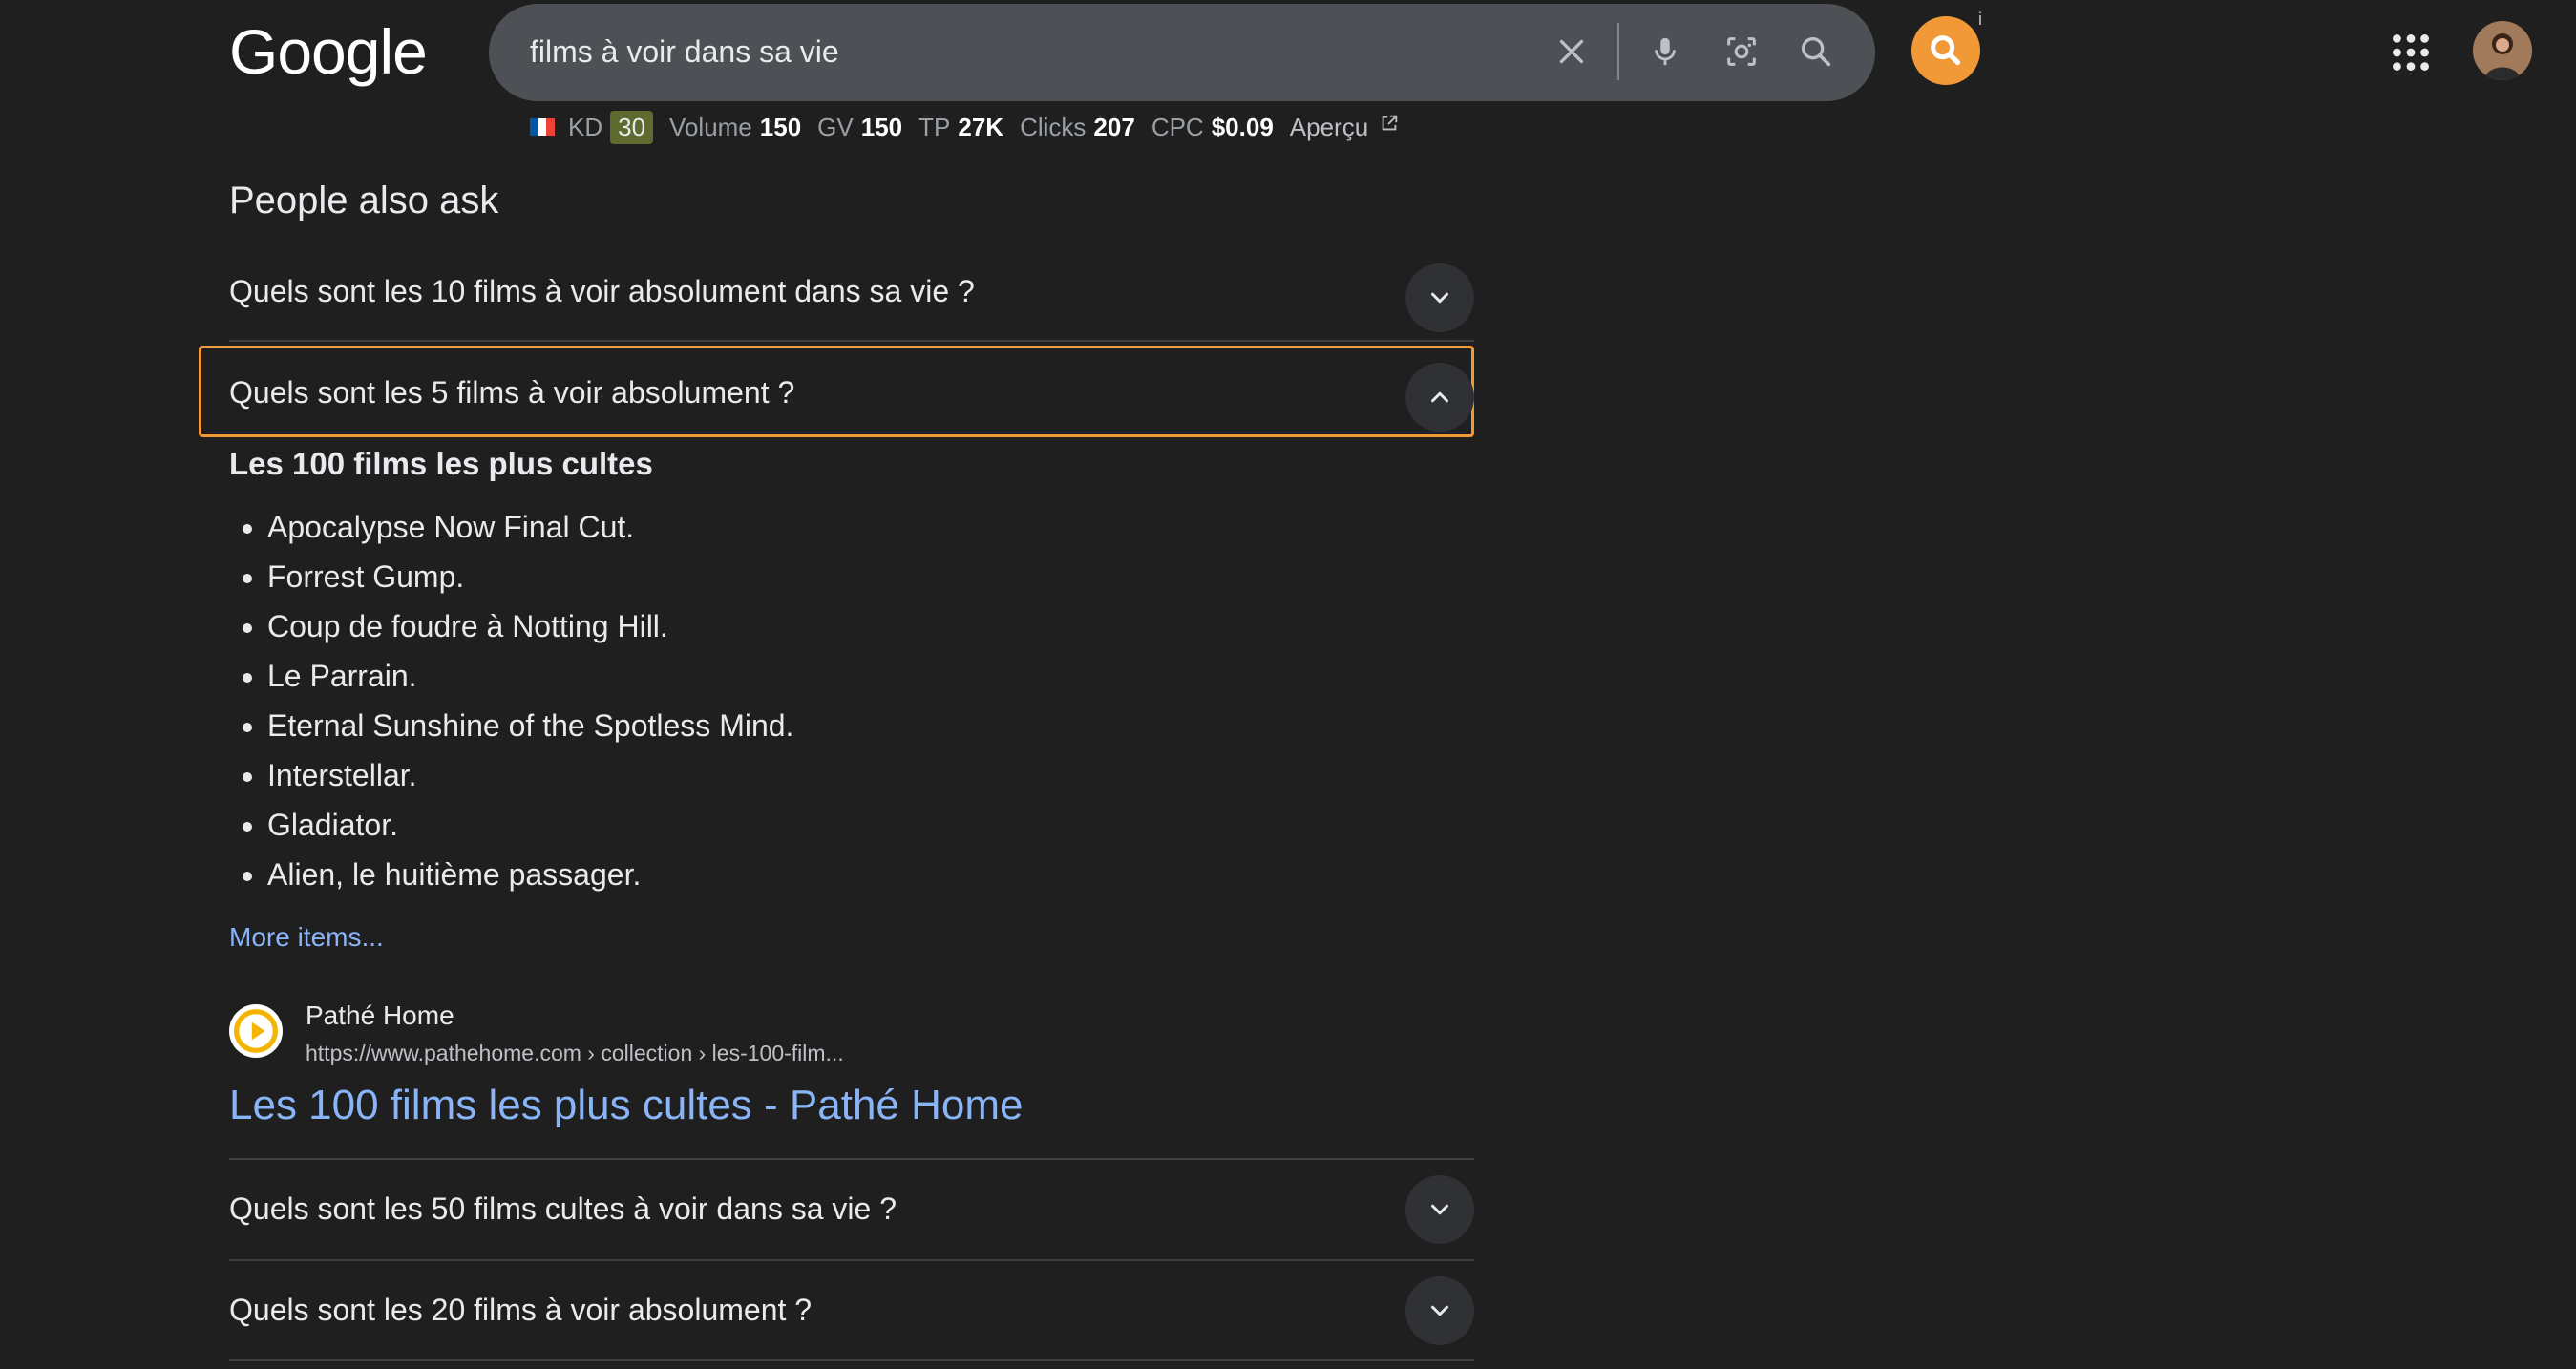 The image size is (2576, 1369). What do you see at coordinates (632, 127) in the screenshot?
I see `kd-badge: 30` at bounding box center [632, 127].